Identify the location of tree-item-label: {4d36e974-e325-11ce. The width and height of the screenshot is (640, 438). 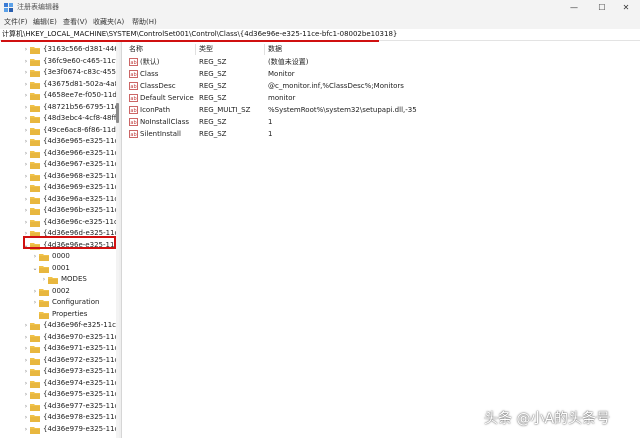
(80, 383).